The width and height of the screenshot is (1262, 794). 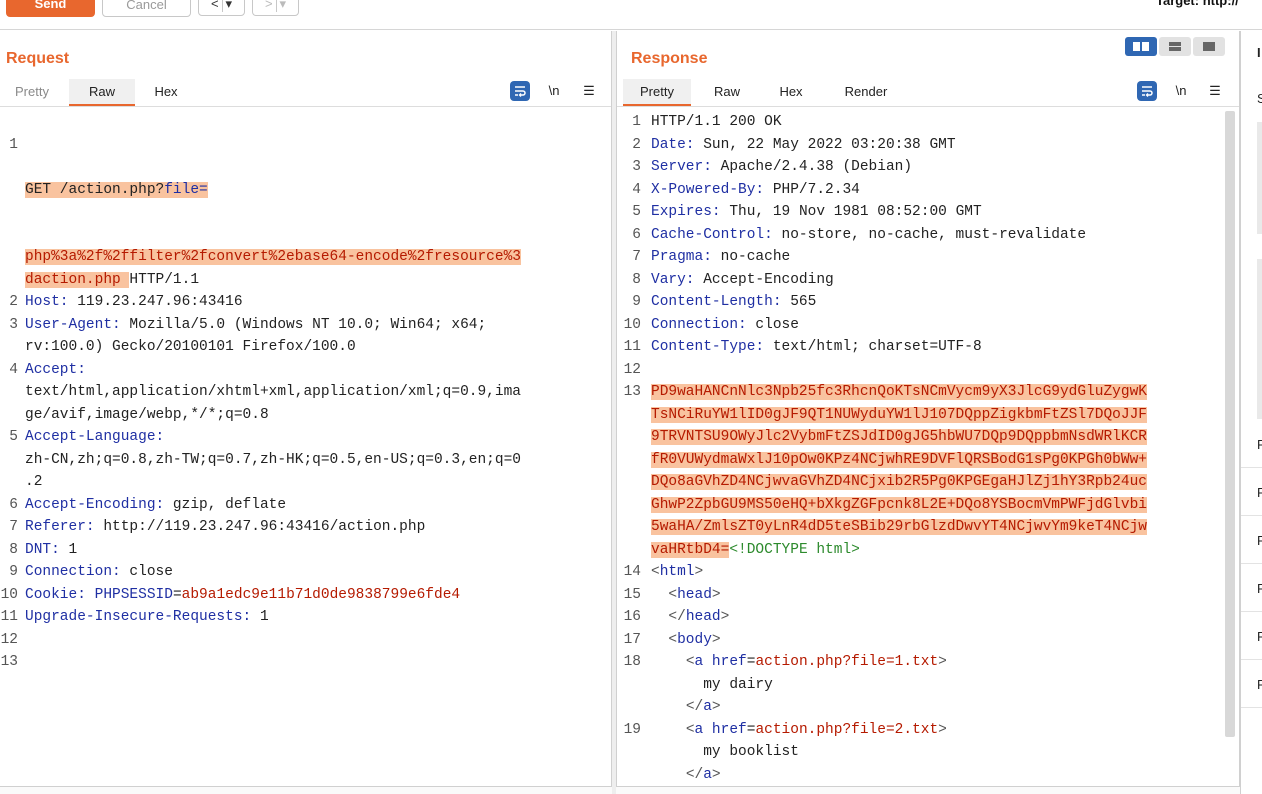 What do you see at coordinates (1141, 46) in the screenshot?
I see `layout-side-by-side-icon` at bounding box center [1141, 46].